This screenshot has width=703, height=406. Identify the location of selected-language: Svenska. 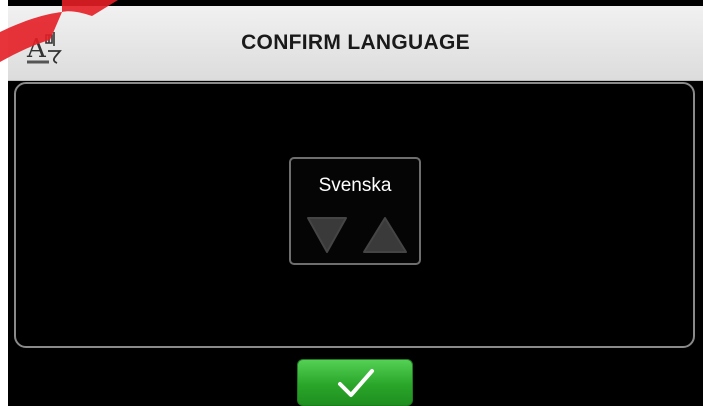
(355, 185).